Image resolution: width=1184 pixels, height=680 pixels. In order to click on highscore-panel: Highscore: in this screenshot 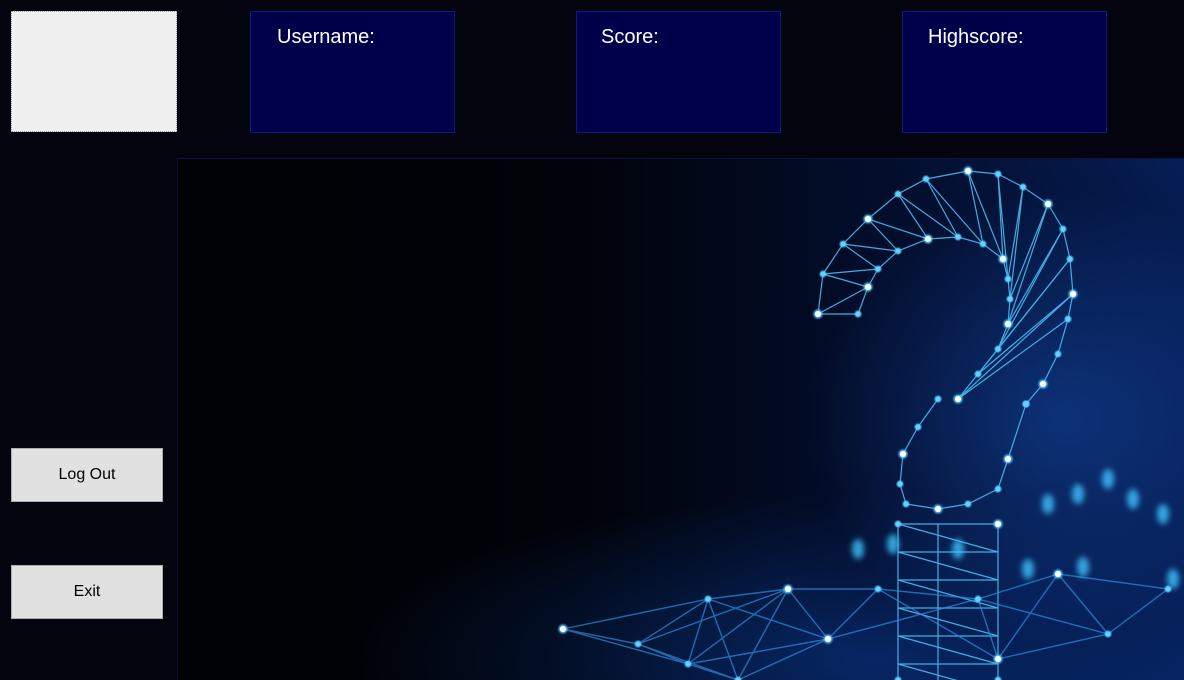, I will do `click(1004, 72)`.